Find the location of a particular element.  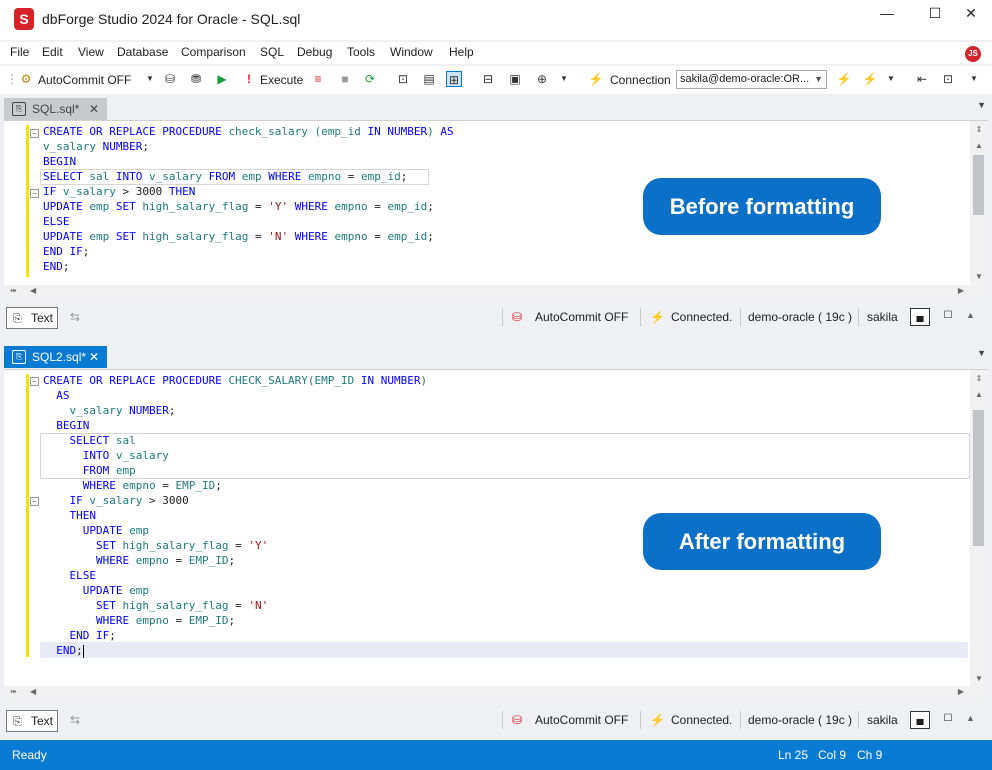

layout-icon: ⊟ is located at coordinates (488, 79).